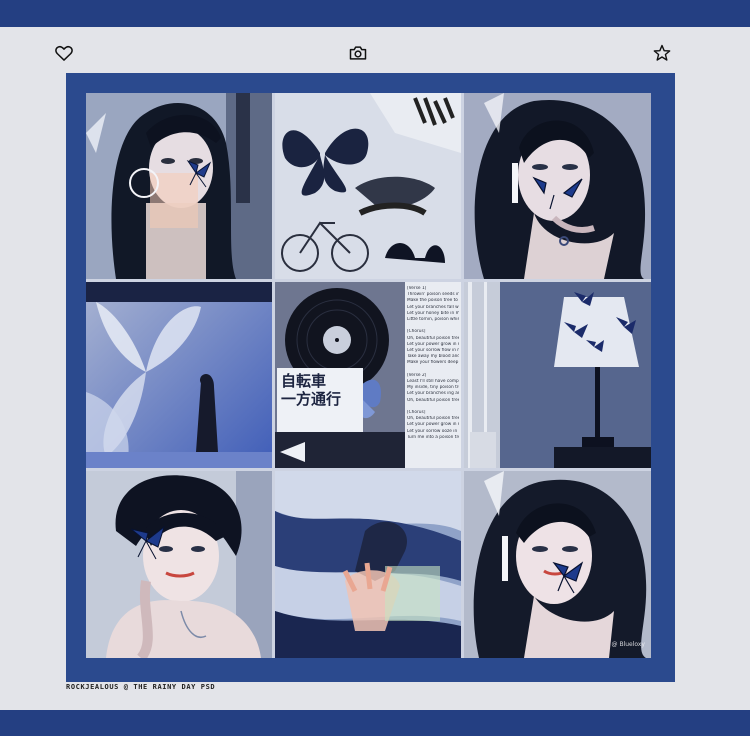 The height and width of the screenshot is (736, 750). I want to click on lyric-line: Let your branches ing an, so click(433, 394).